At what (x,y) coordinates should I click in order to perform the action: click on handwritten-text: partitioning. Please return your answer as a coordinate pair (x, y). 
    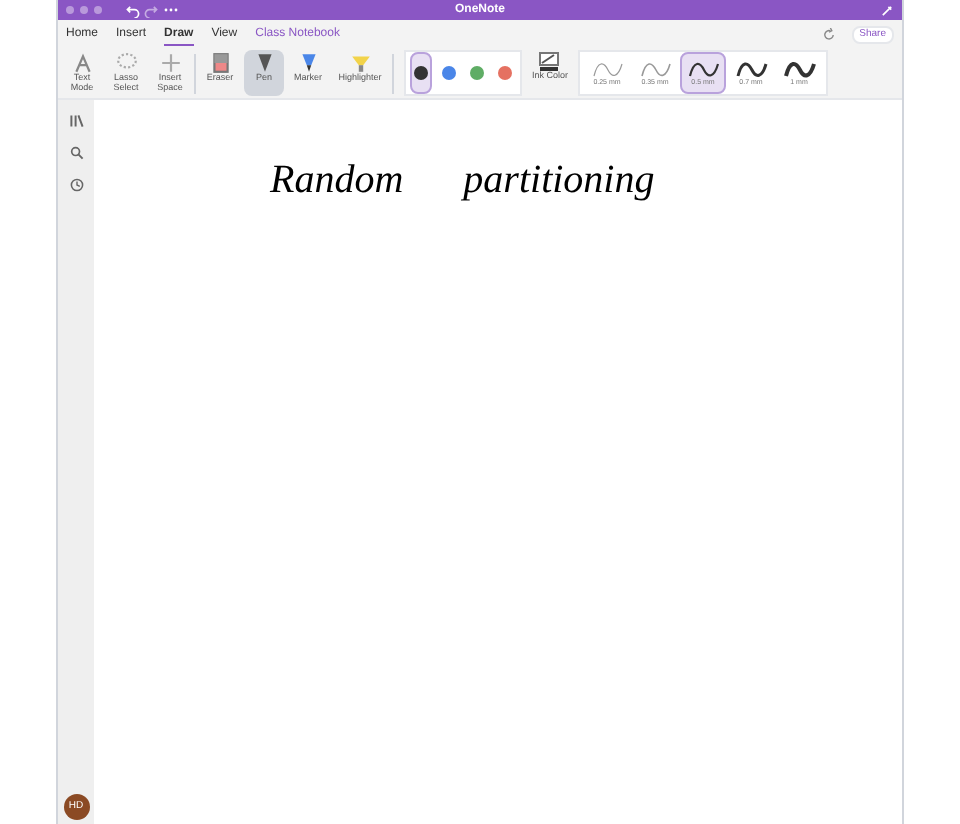
    Looking at the image, I should click on (559, 180).